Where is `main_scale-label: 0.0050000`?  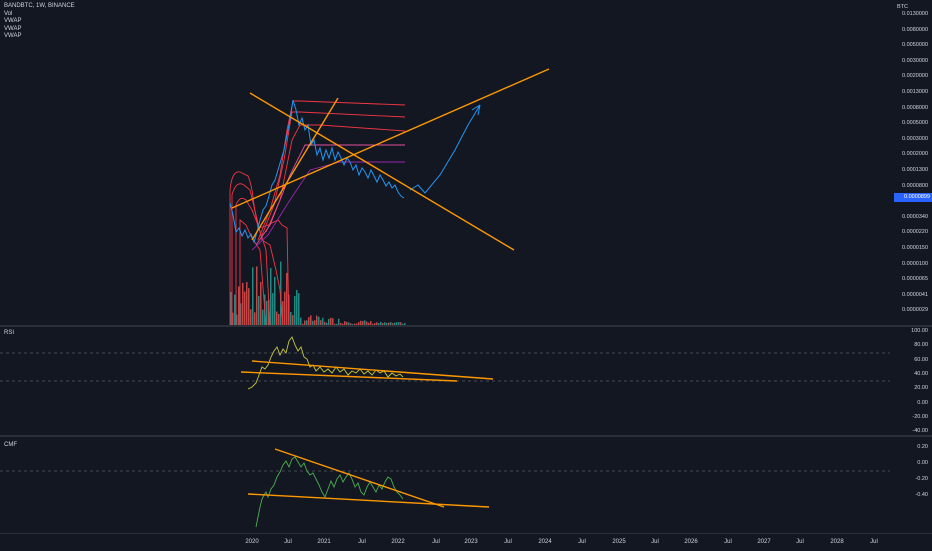
main_scale-label: 0.0050000 is located at coordinates (915, 45).